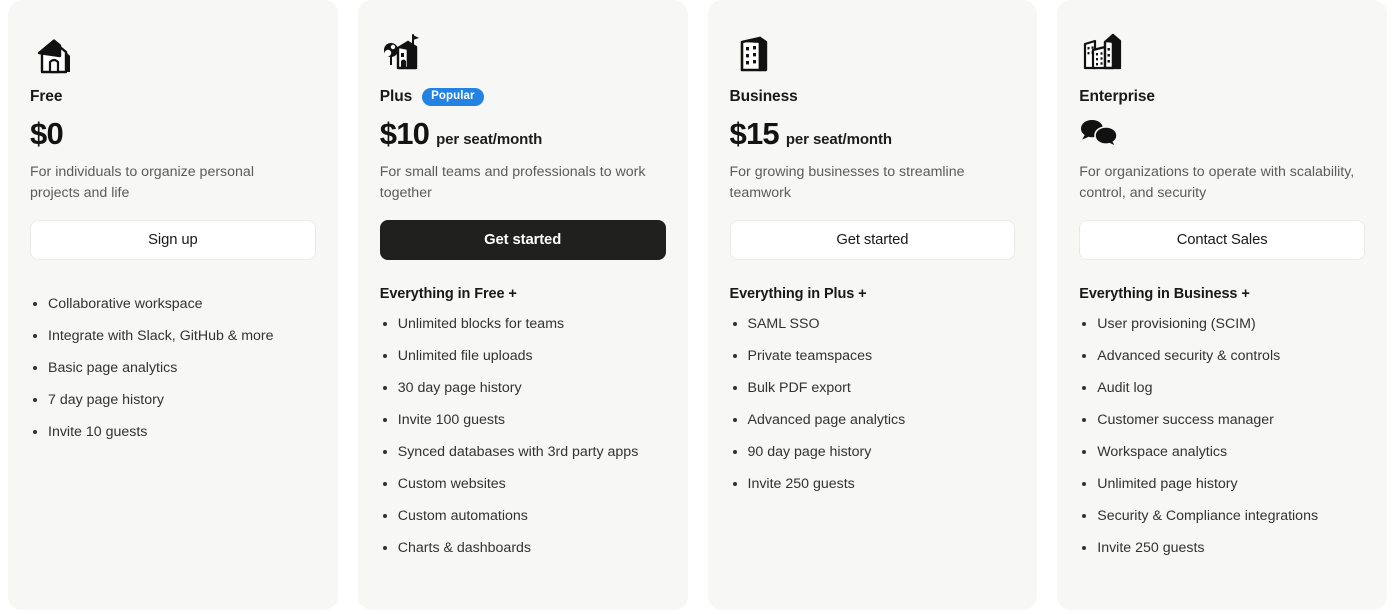 The width and height of the screenshot is (1395, 614). What do you see at coordinates (511, 484) in the screenshot?
I see `feature-item: Custom websites` at bounding box center [511, 484].